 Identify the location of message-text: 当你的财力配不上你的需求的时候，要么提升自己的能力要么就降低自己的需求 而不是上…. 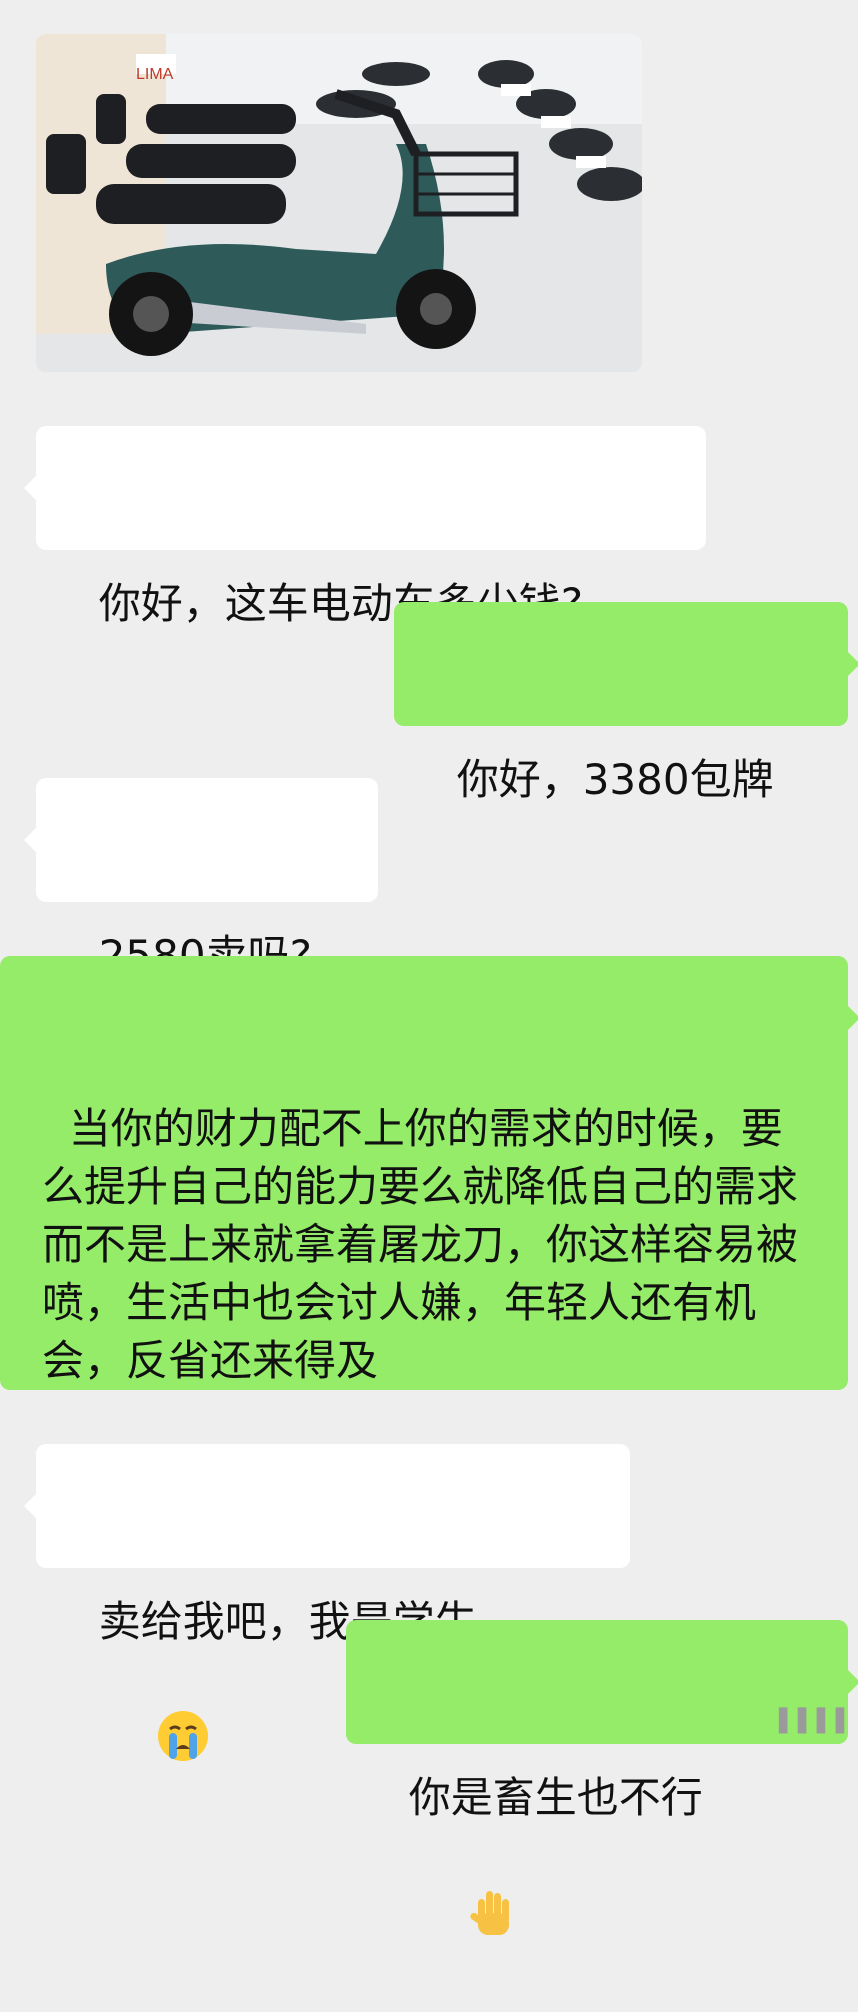
(427, 1244).